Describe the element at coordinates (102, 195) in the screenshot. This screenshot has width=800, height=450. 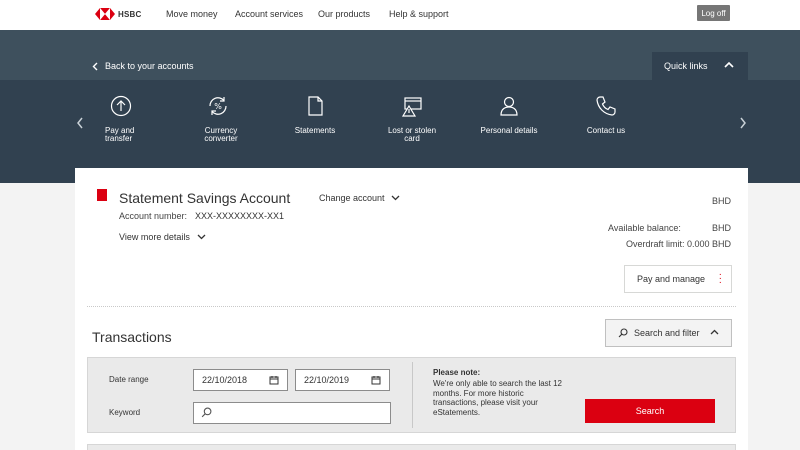
I see `account-type-marker` at that location.